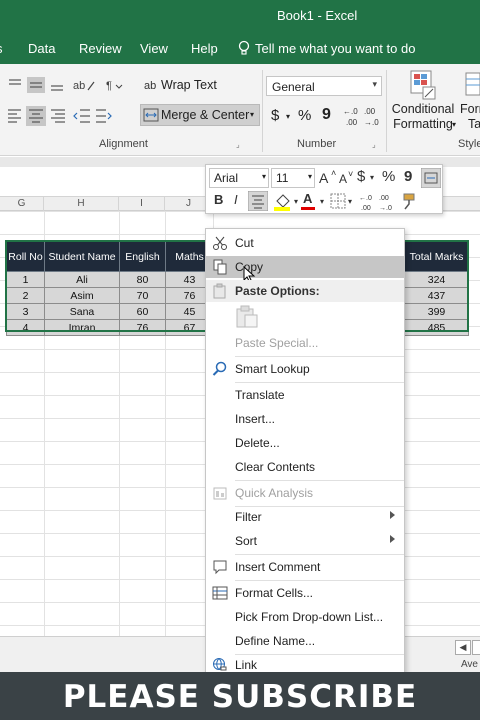 This screenshot has height=720, width=480. Describe the element at coordinates (239, 178) in the screenshot. I see `font-name-select: Arial ▾` at that location.